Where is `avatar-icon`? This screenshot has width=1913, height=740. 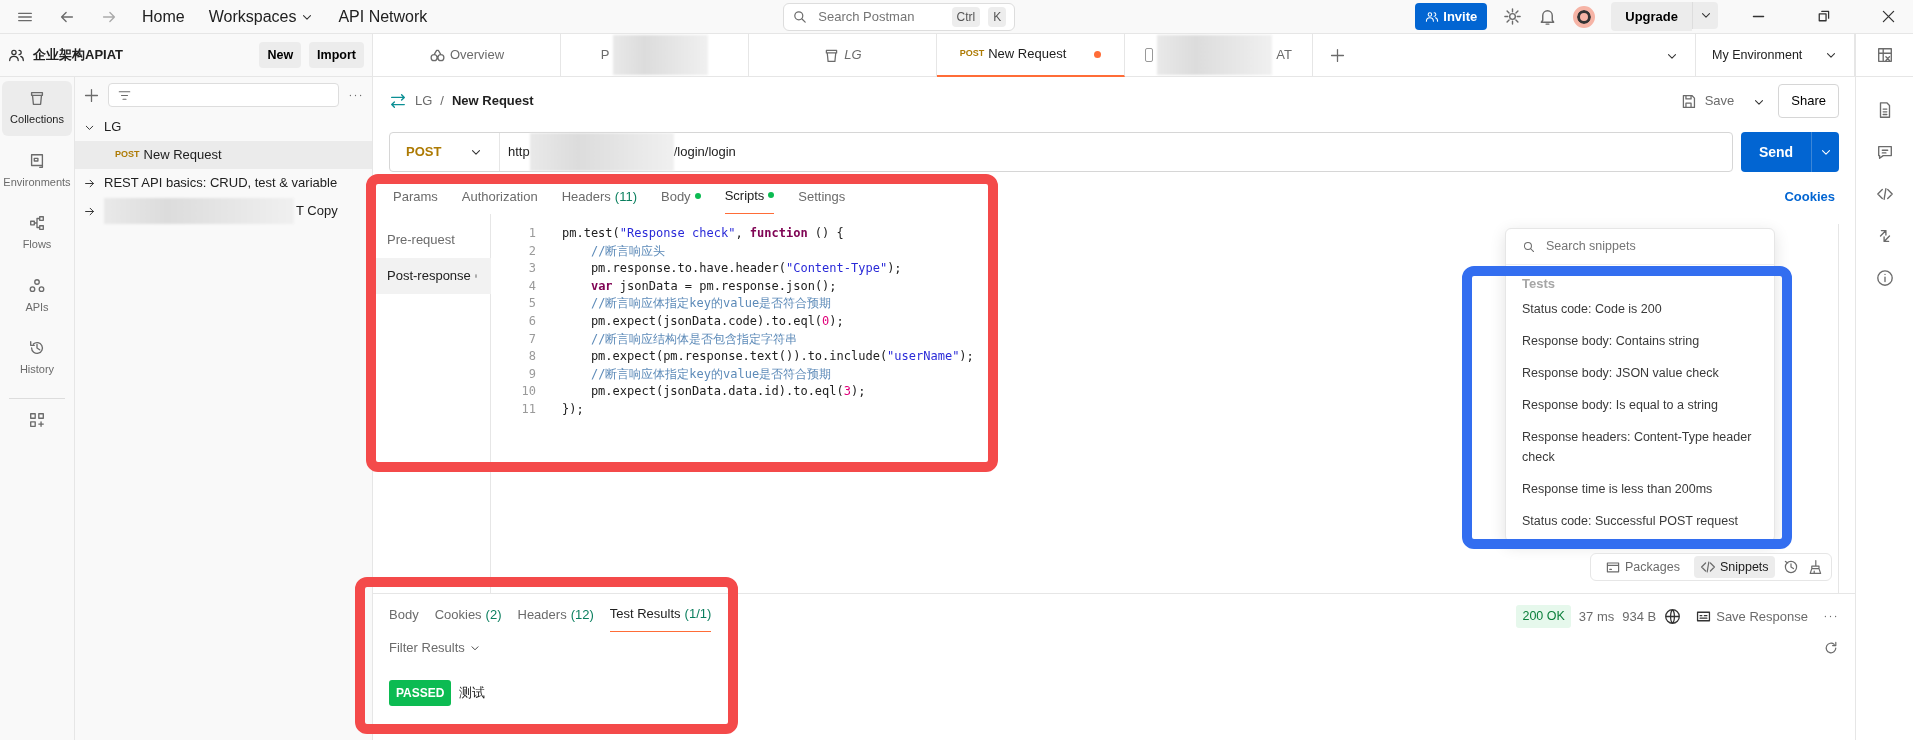
avatar-icon is located at coordinates (1584, 16).